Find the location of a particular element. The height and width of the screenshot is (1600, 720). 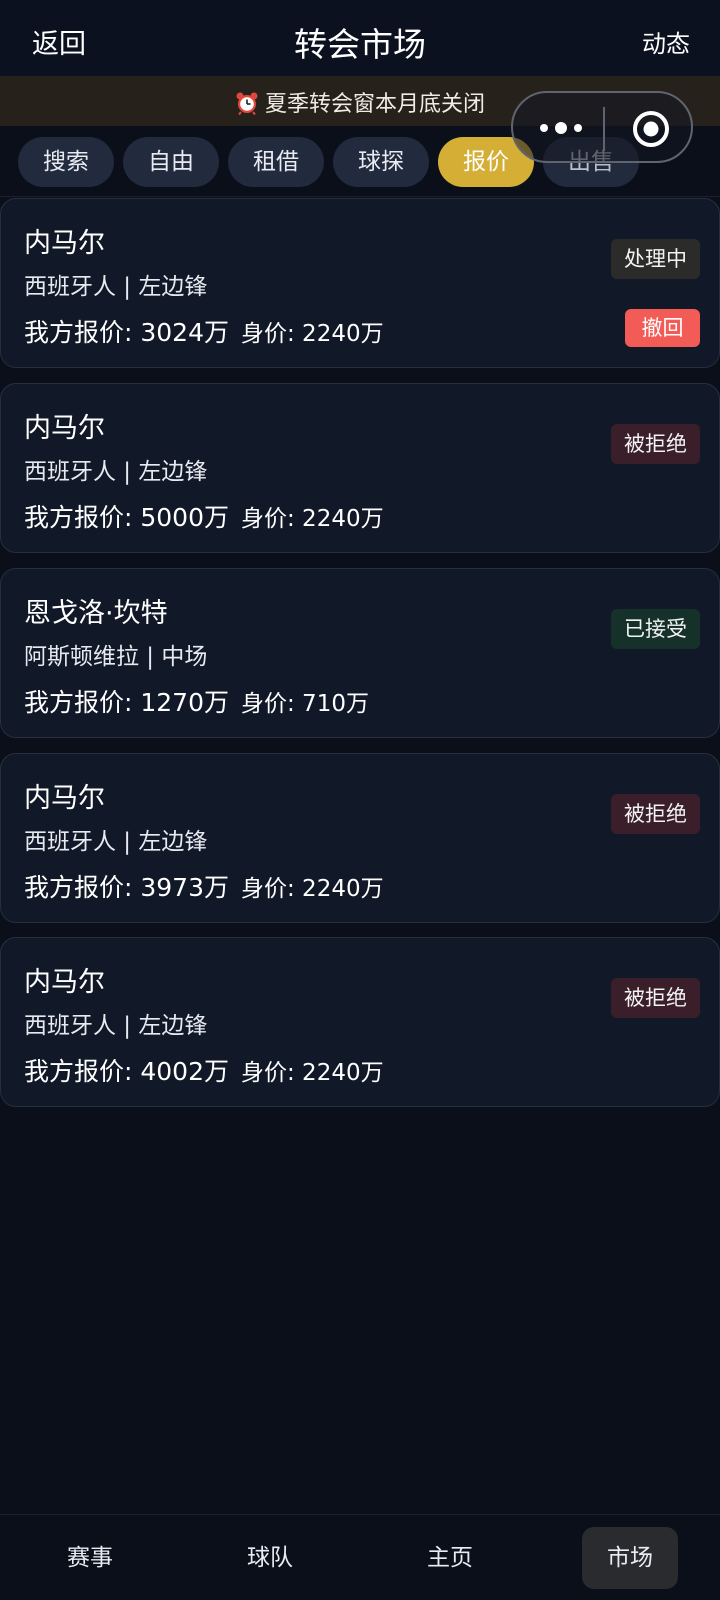

capsule-divider is located at coordinates (604, 129).